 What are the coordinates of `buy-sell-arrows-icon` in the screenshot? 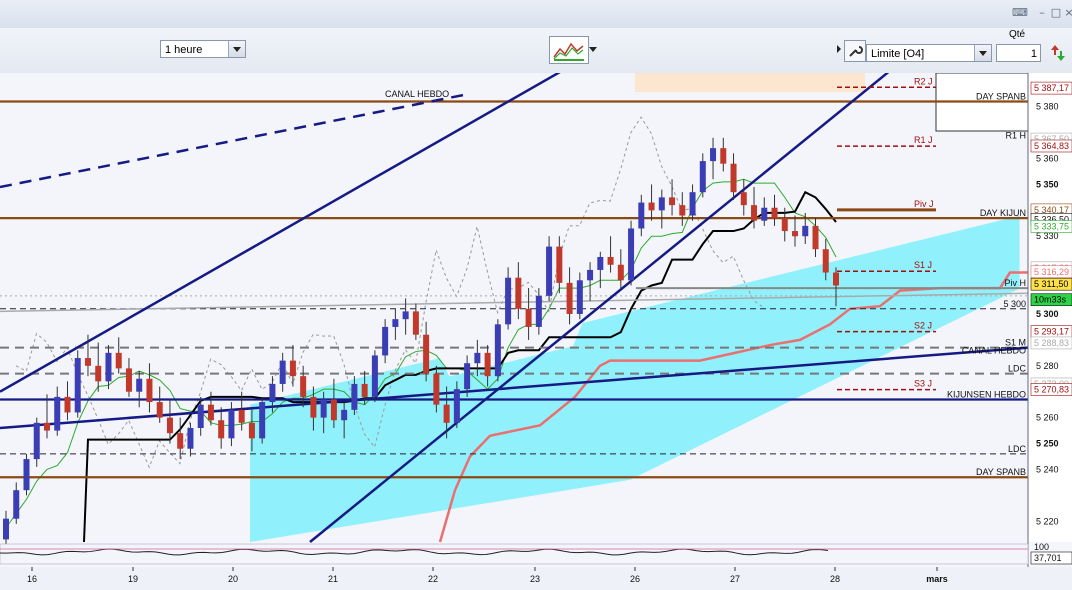 It's located at (1058, 53).